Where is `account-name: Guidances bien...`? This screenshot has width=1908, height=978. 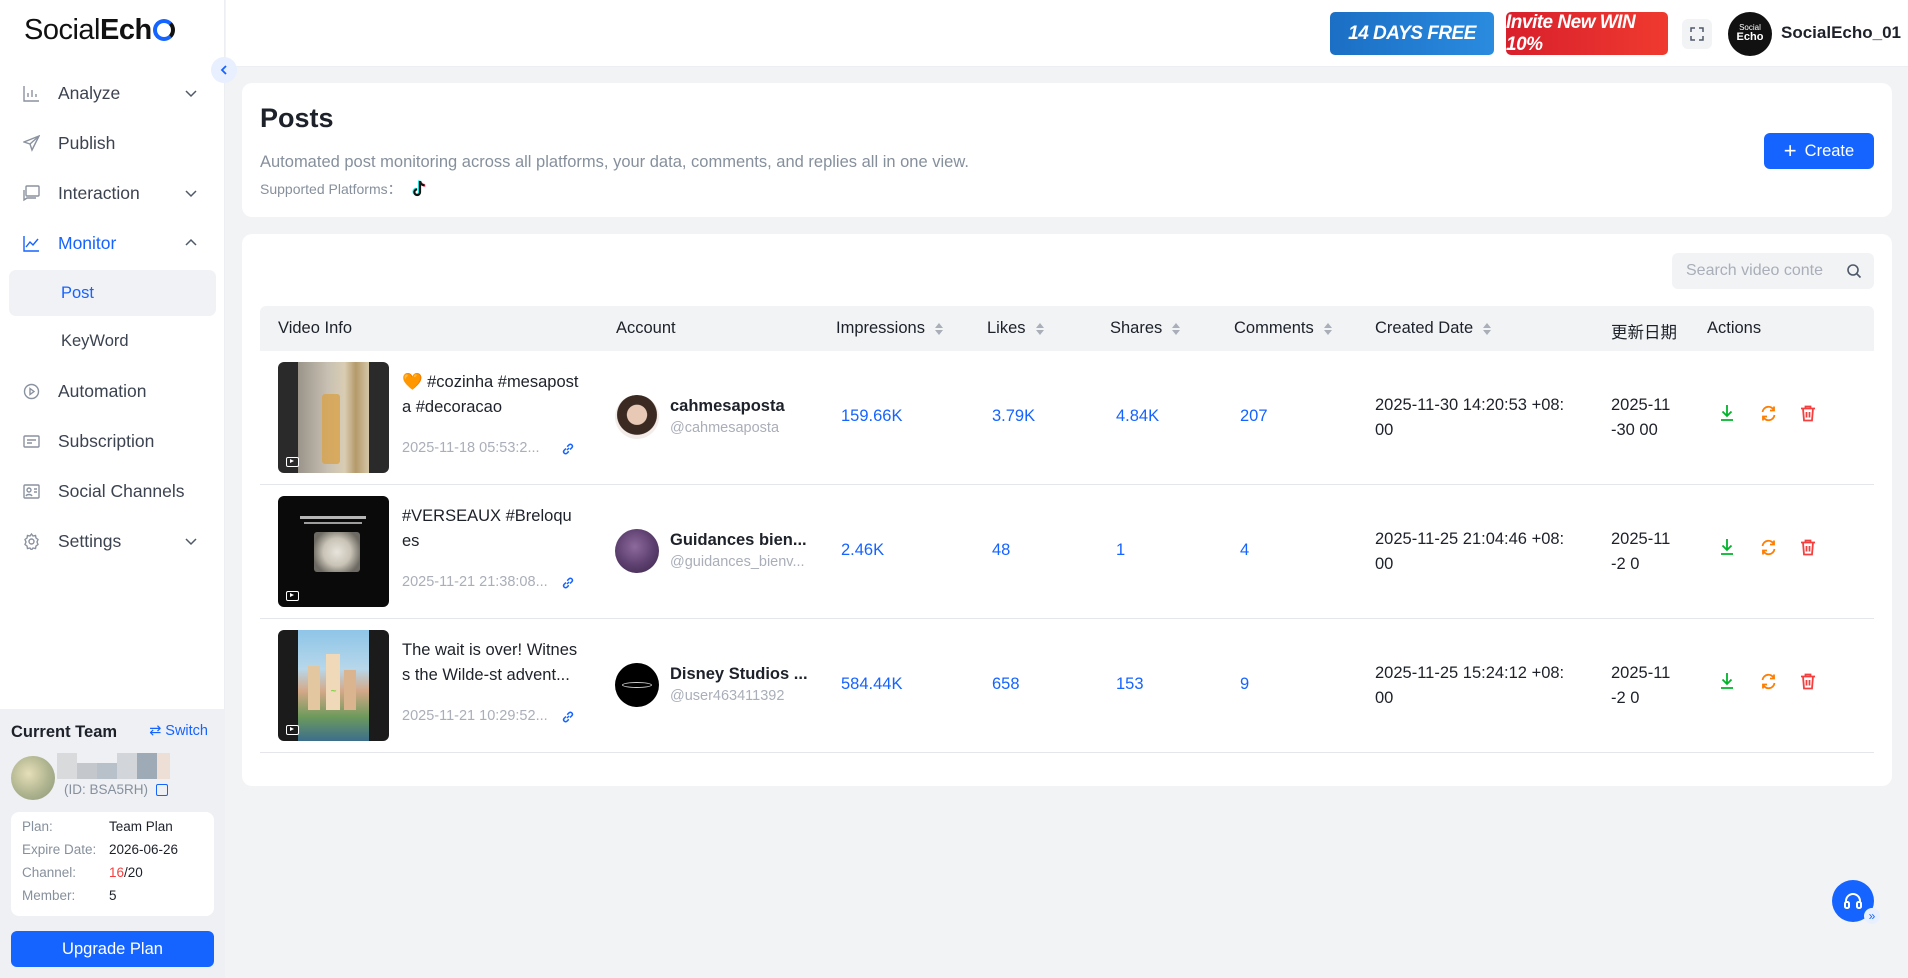 account-name: Guidances bien... is located at coordinates (738, 540).